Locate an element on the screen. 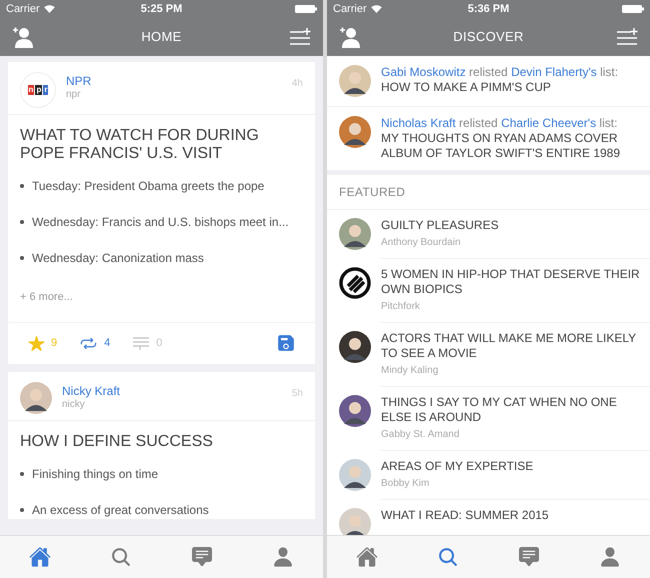  featured-list-author: Anthony Bourdain is located at coordinates (421, 243).